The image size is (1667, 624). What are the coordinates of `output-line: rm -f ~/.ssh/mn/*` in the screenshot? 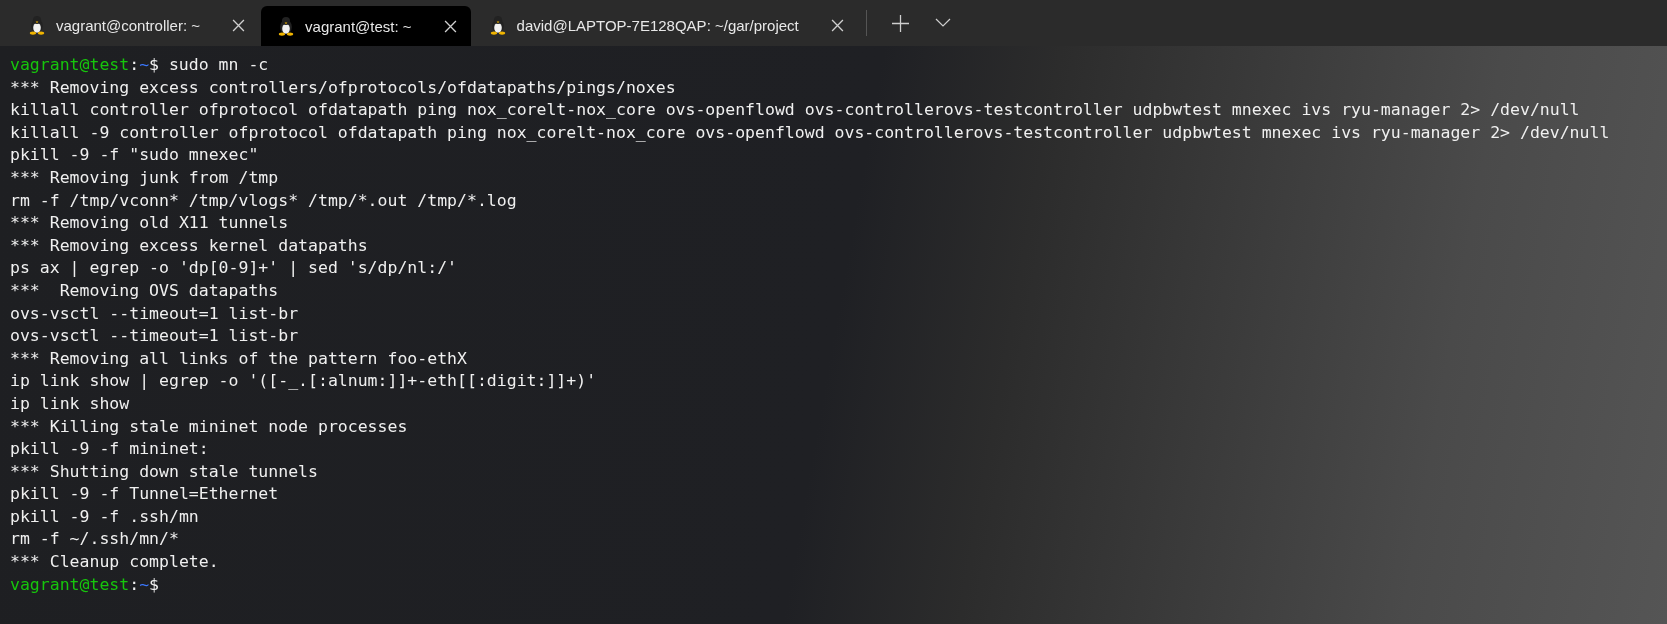 It's located at (94, 539).